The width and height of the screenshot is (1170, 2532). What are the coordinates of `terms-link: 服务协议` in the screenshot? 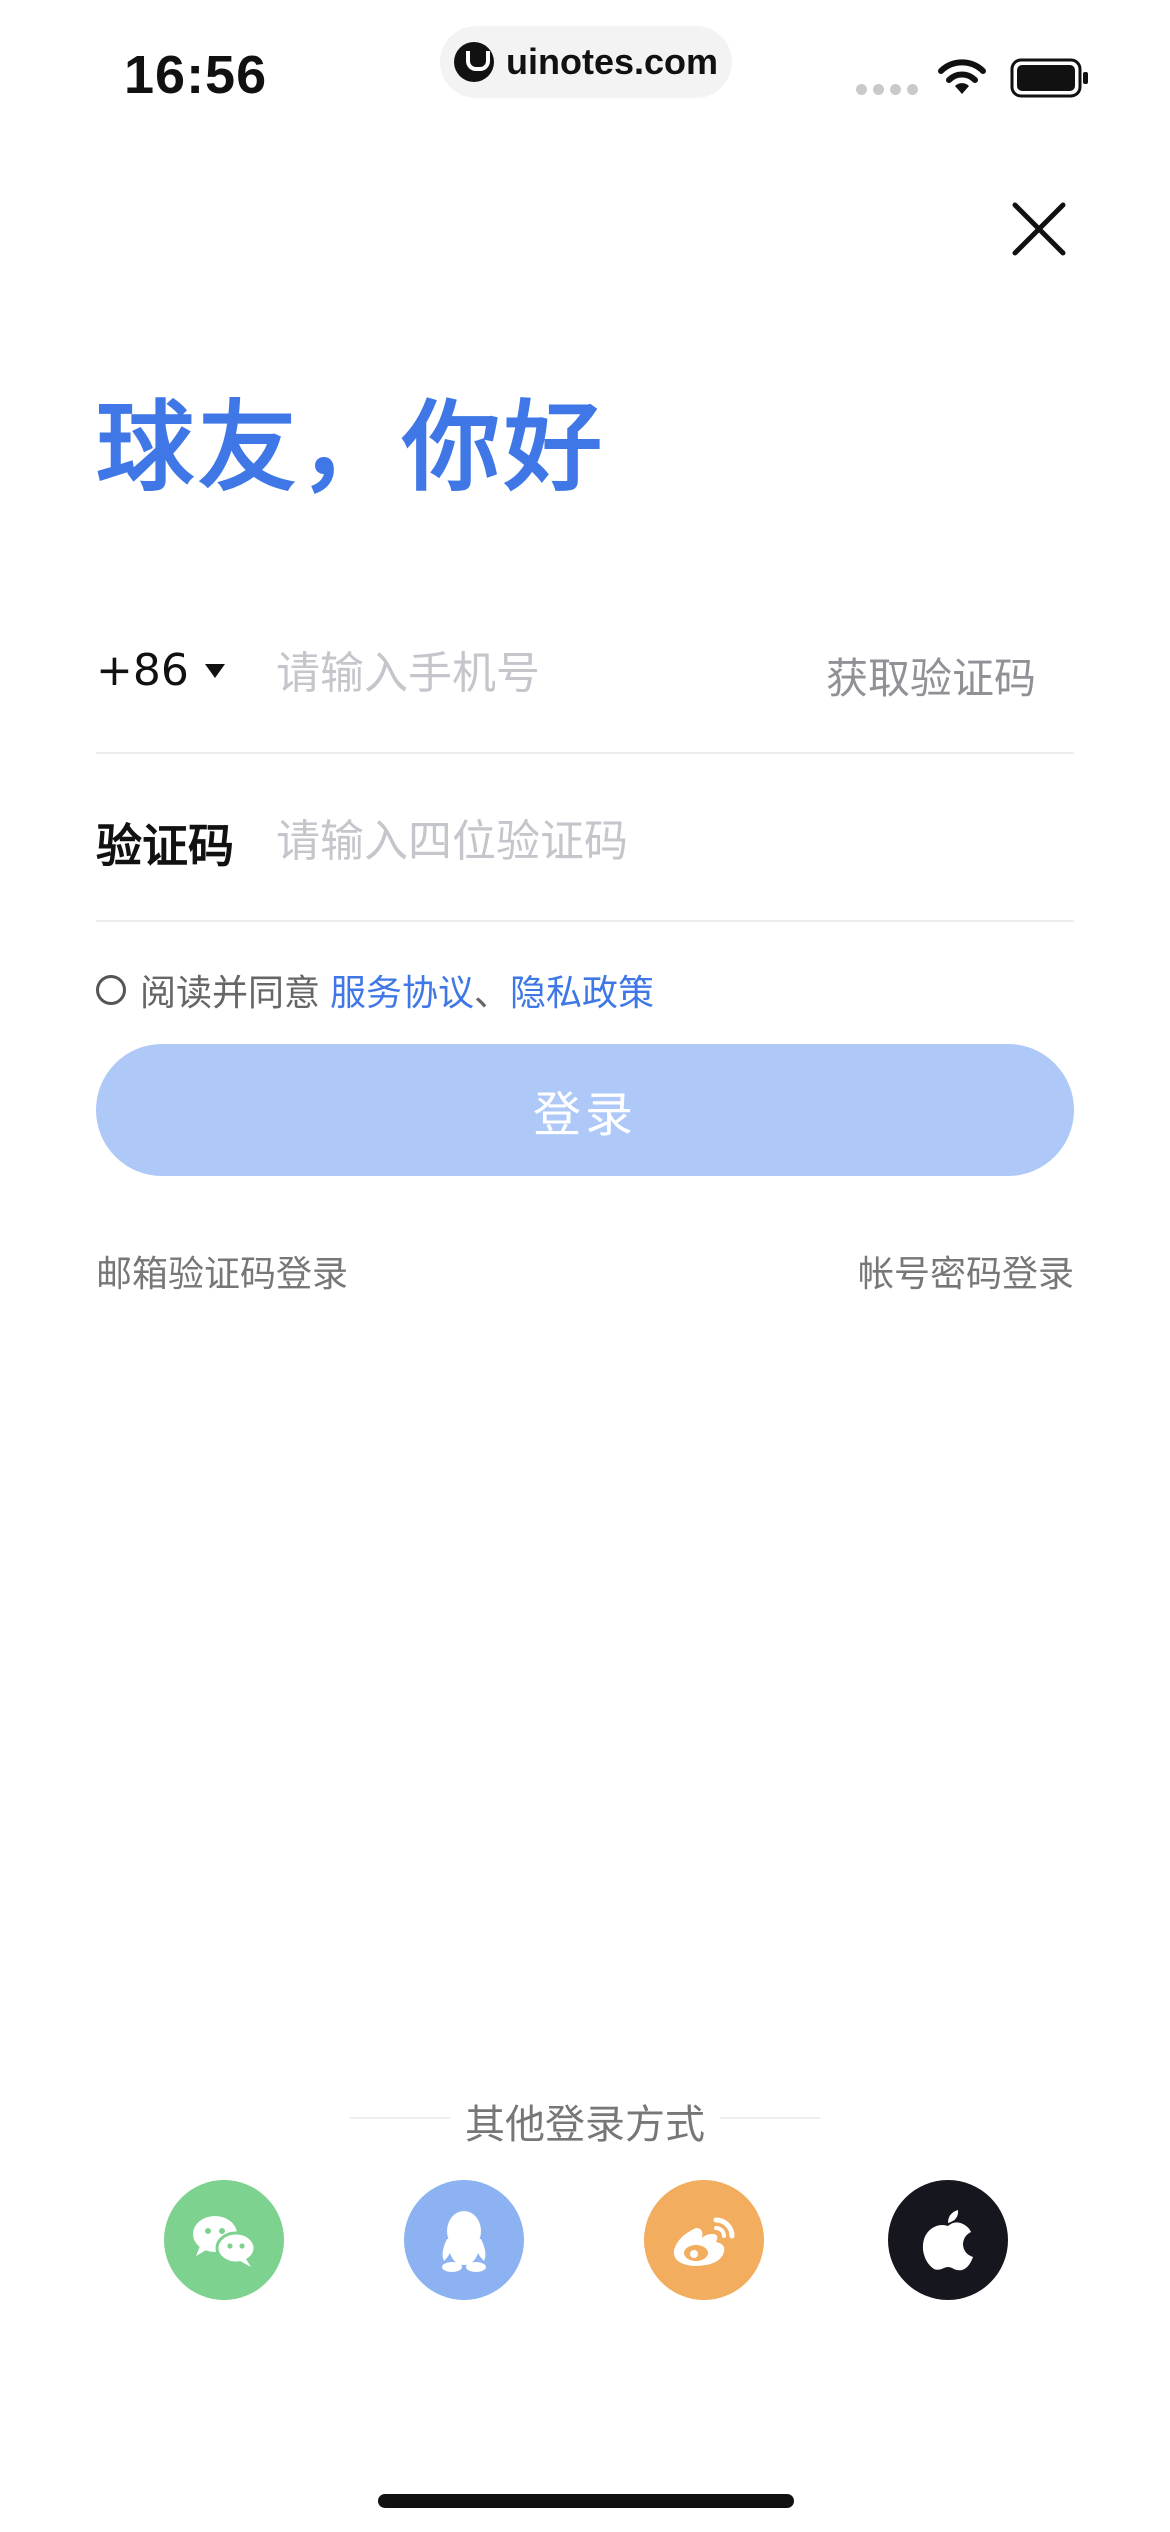 It's located at (402, 990).